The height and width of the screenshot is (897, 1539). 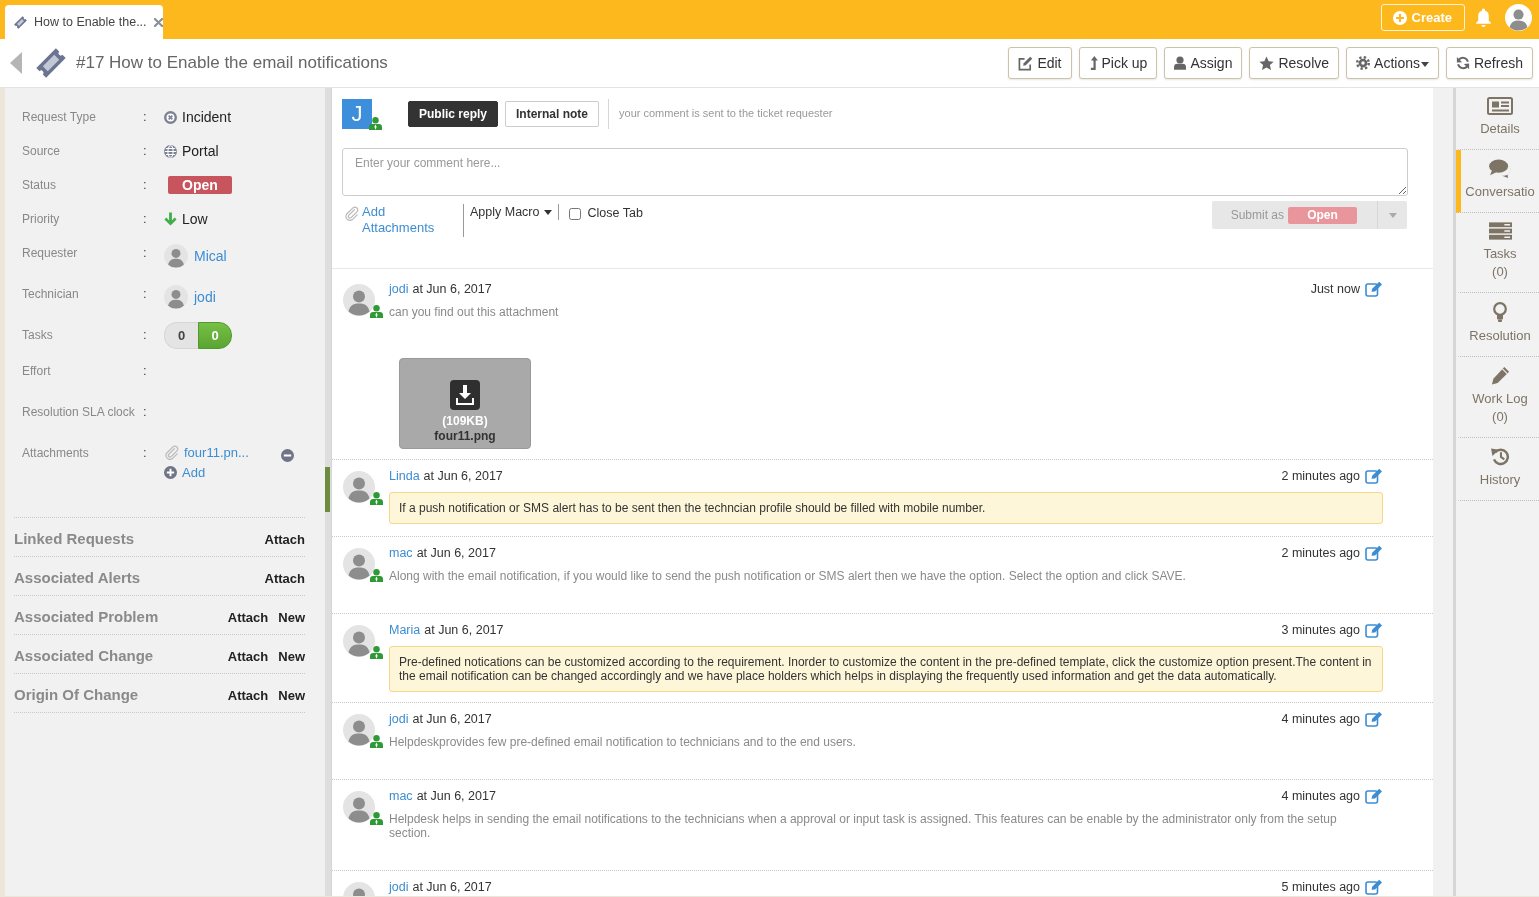 I want to click on resolution-tab: Resolution, so click(x=1497, y=325).